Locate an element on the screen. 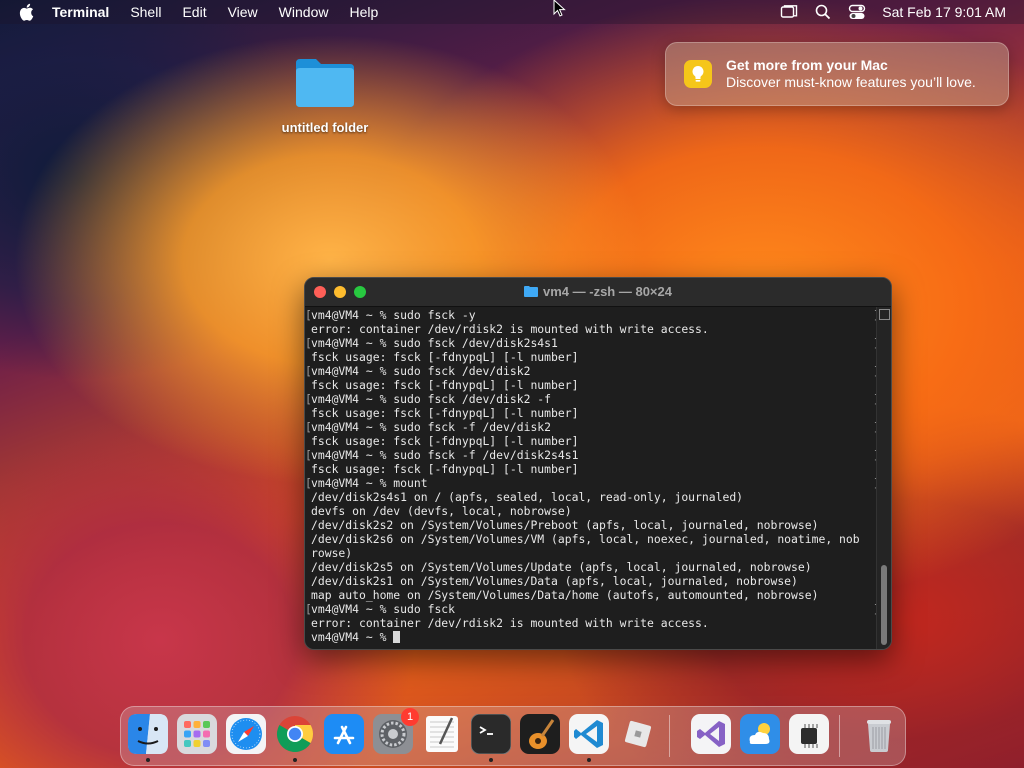  desktop-folder: untitled folder is located at coordinates (325, 100).